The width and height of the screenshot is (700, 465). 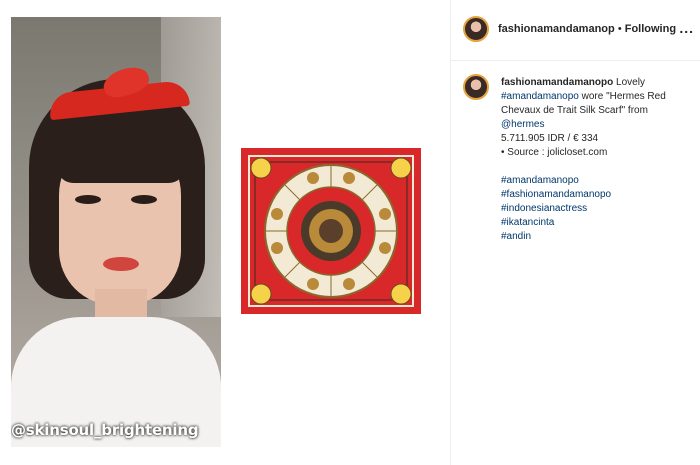 I want to click on caption-price: 5.711.905 IDR / € 334, so click(x=550, y=138).